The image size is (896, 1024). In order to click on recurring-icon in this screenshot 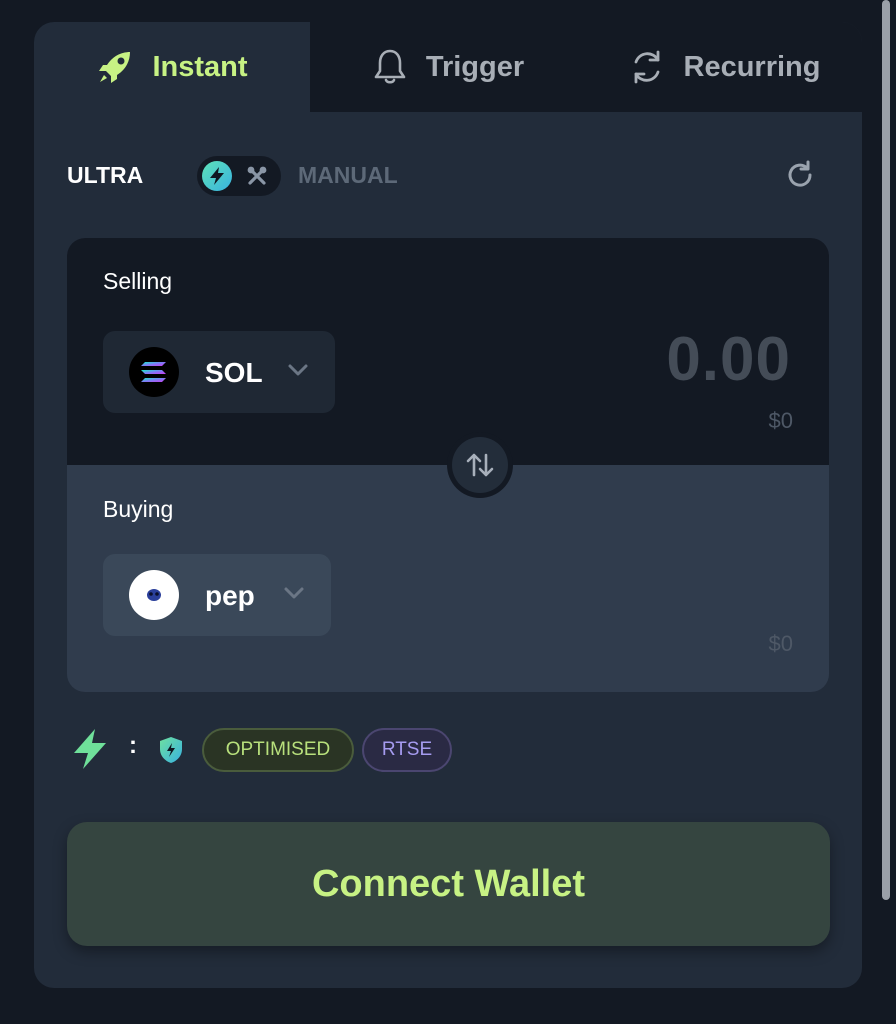, I will do `click(647, 67)`.